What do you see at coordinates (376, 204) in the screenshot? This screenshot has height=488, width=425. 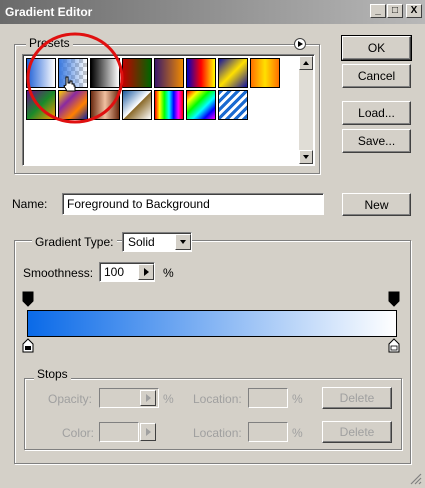 I see `new-button: New` at bounding box center [376, 204].